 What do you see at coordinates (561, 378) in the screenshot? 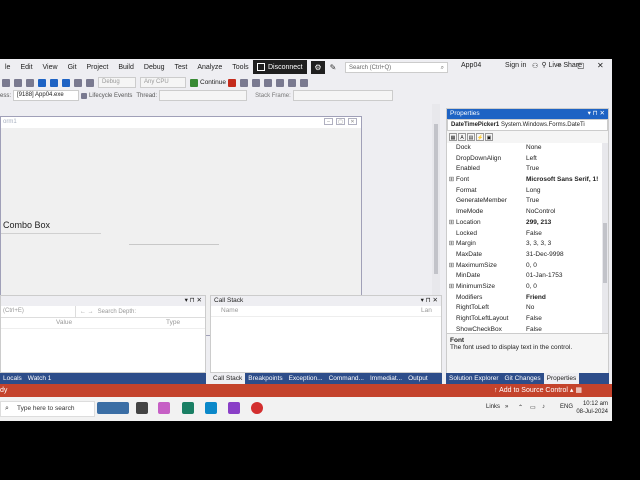
I see `tab-item: Properties` at bounding box center [561, 378].